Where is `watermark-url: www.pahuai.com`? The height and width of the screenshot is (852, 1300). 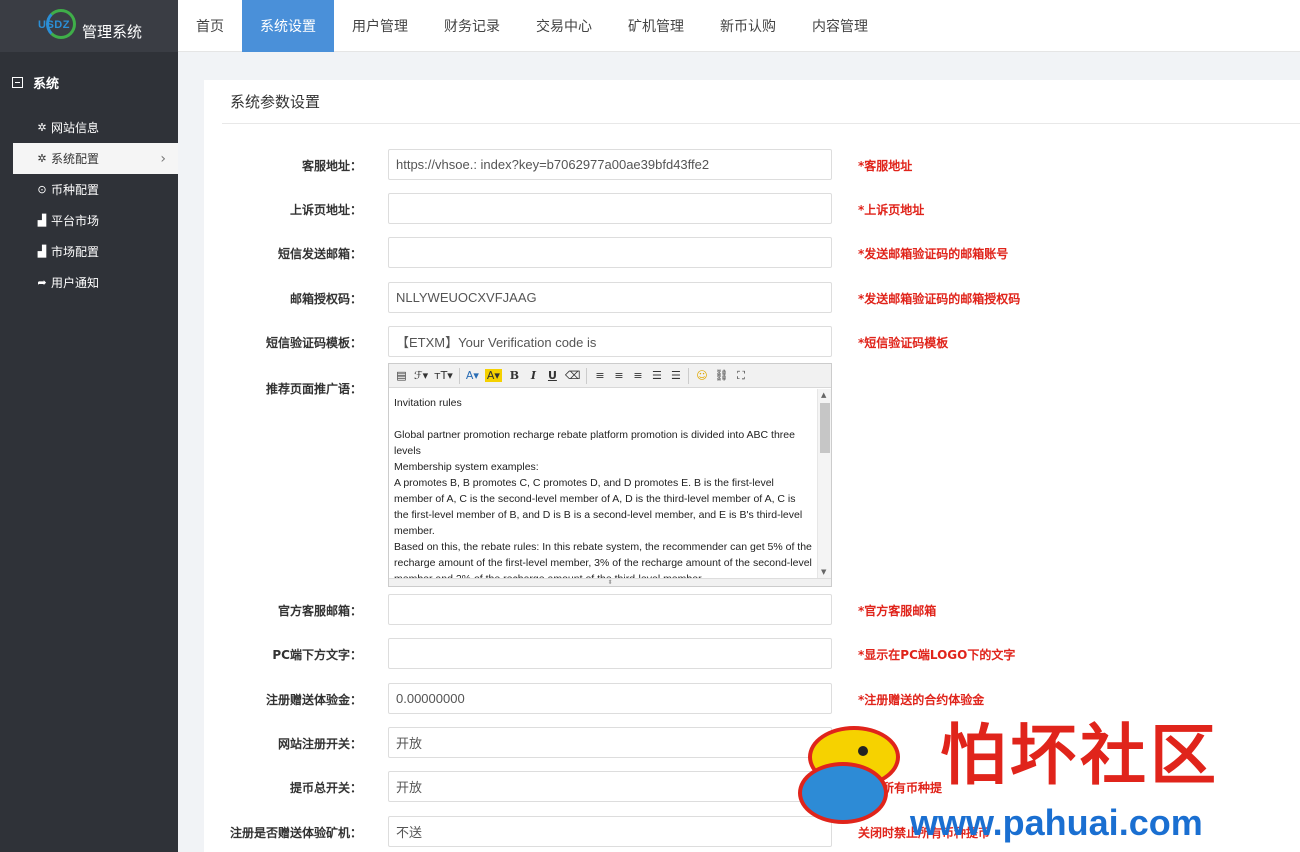 watermark-url: www.pahuai.com is located at coordinates (1056, 822).